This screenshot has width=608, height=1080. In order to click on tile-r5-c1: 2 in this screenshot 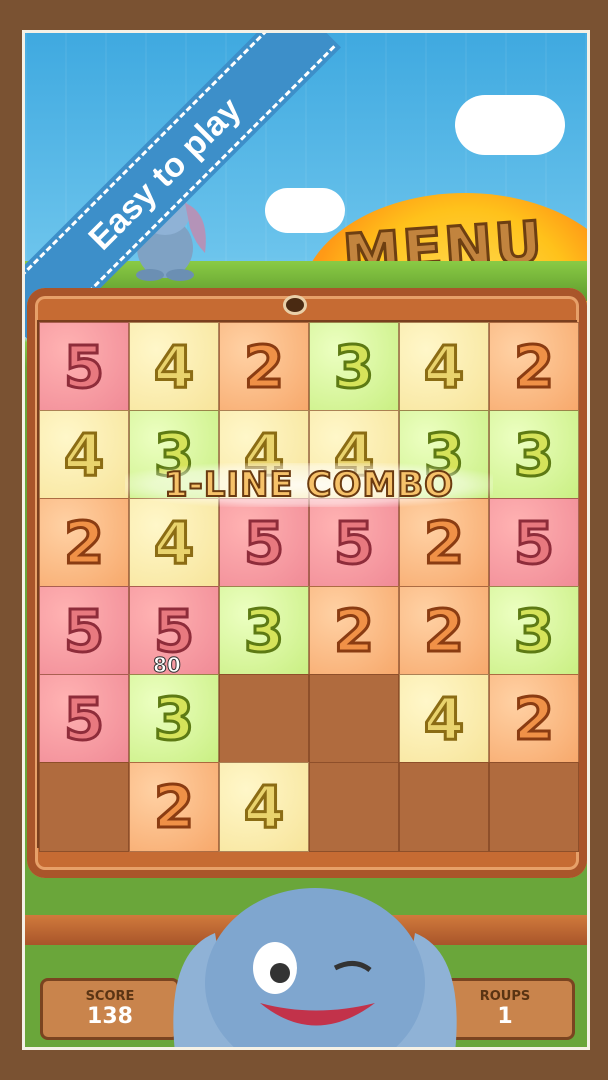, I will do `click(174, 807)`.